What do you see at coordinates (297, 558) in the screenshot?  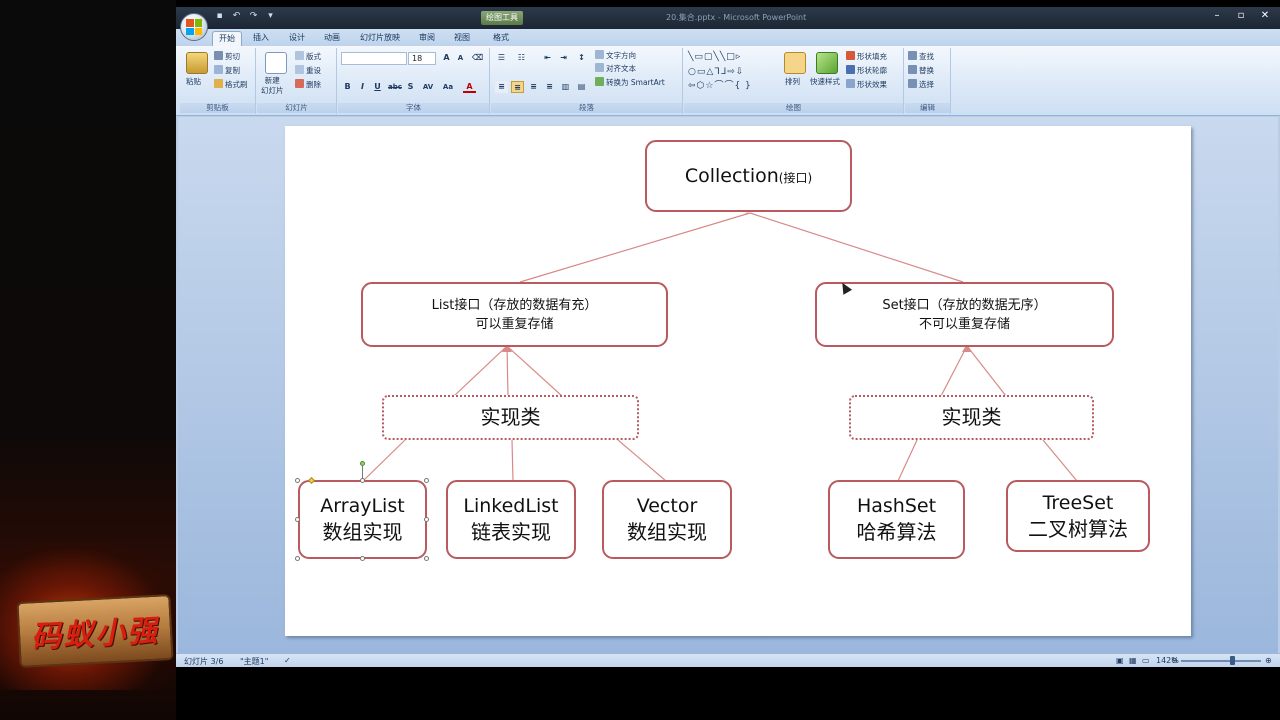 I see `resize-handle-sw` at bounding box center [297, 558].